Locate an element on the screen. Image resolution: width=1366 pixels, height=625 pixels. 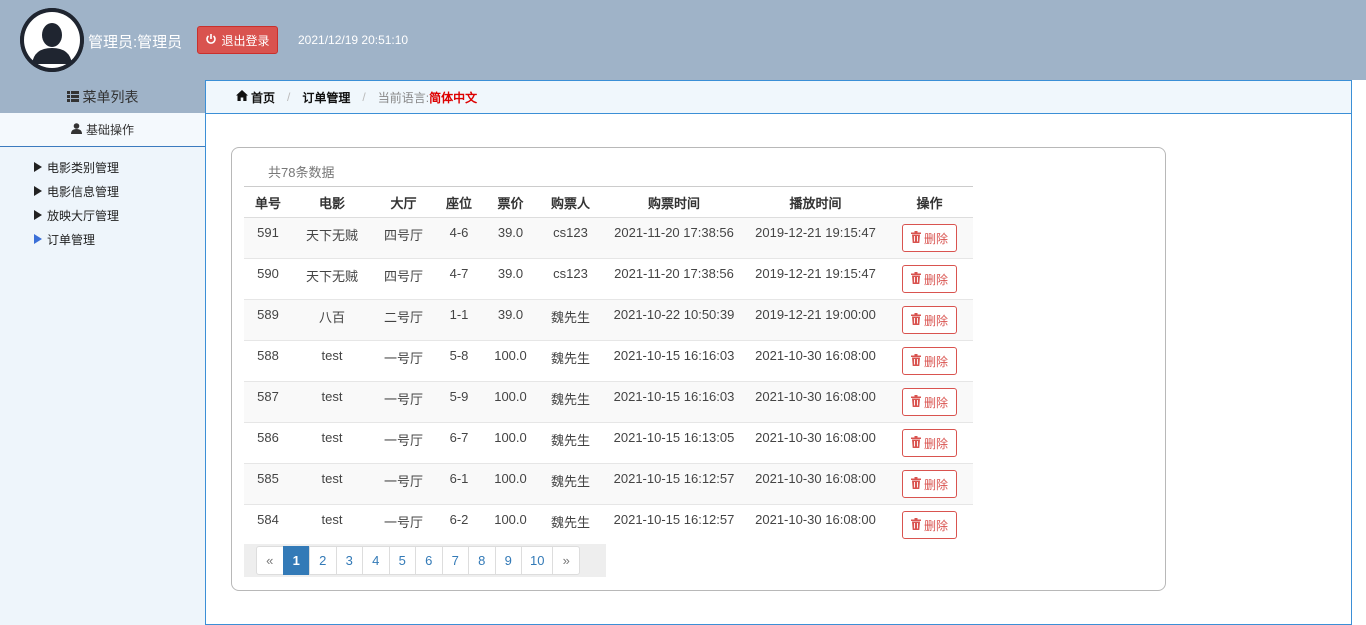
column-header: 单号 is located at coordinates (268, 202).